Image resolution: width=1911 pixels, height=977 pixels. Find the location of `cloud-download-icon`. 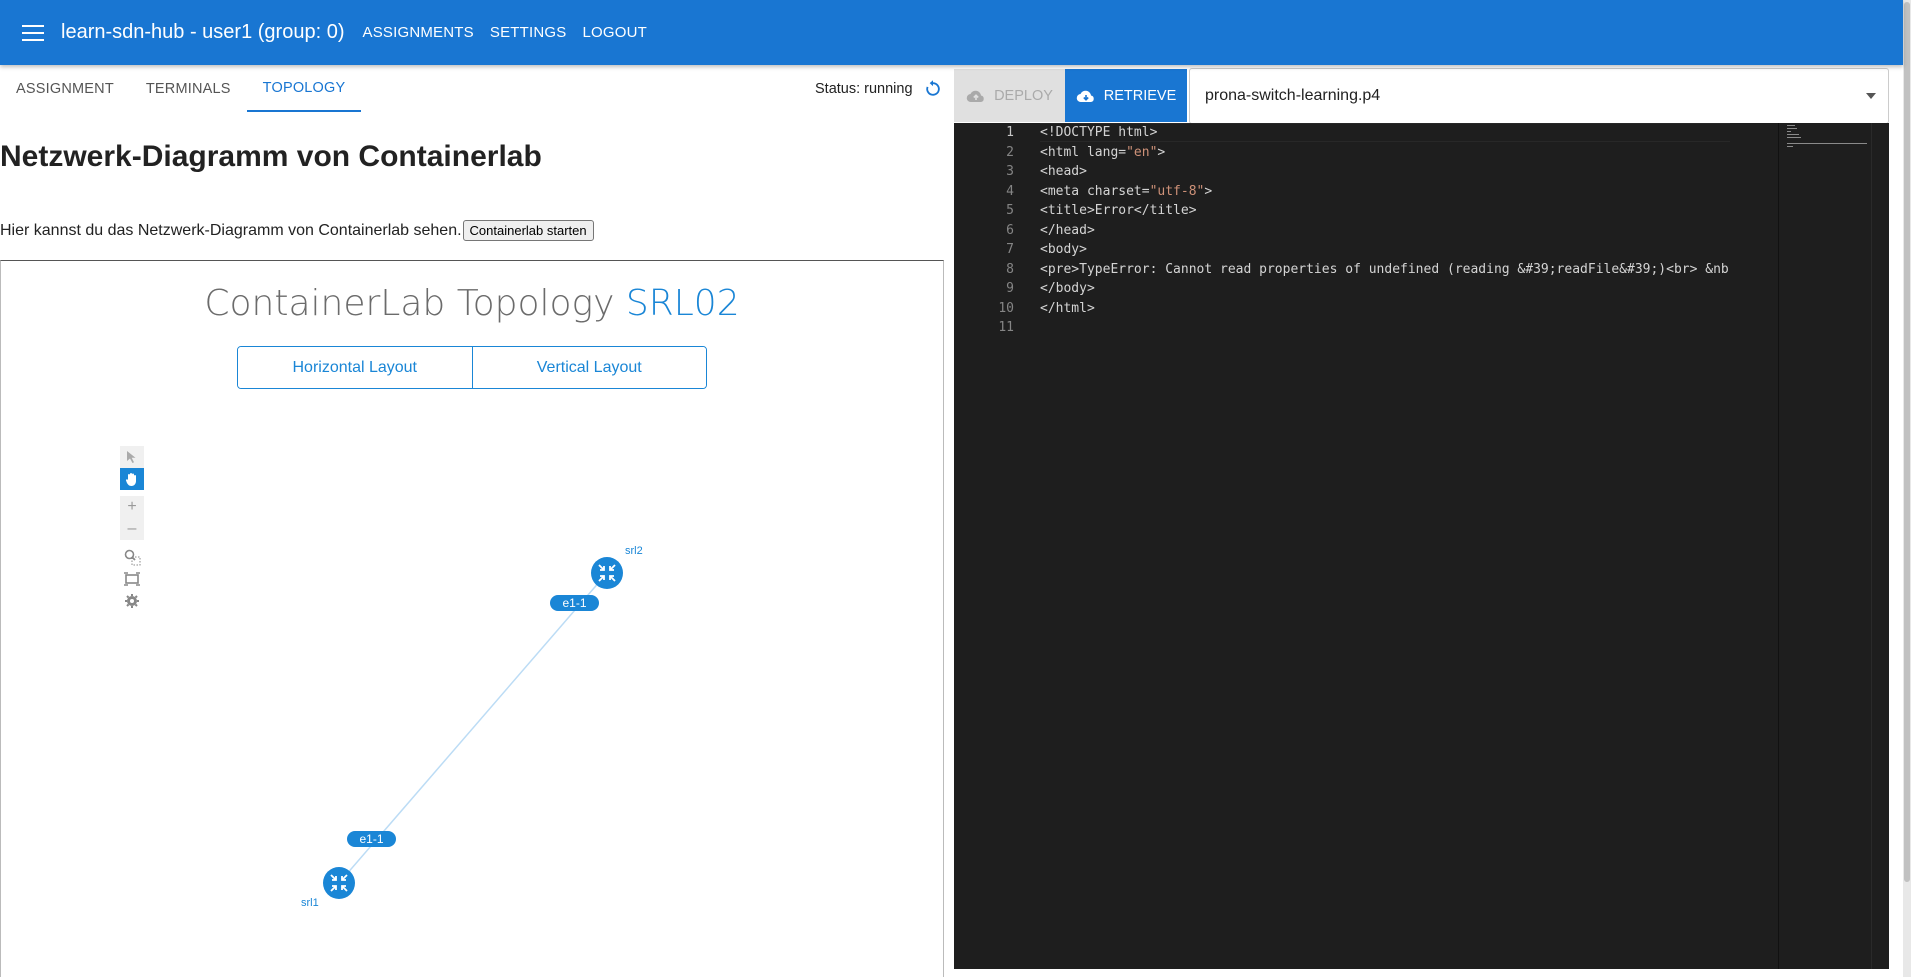

cloud-download-icon is located at coordinates (1085, 96).